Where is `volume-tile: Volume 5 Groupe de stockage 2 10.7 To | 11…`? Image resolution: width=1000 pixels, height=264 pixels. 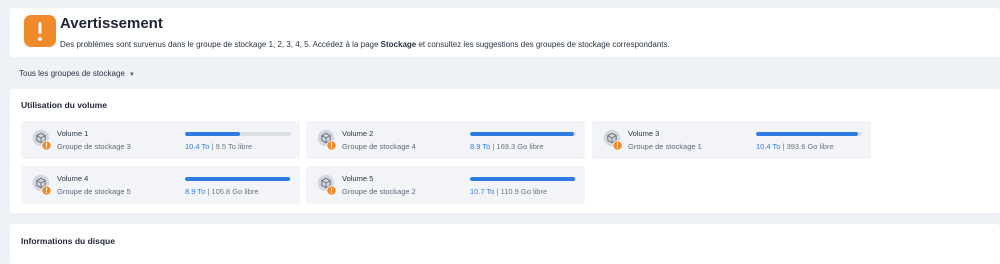 volume-tile: Volume 5 Groupe de stockage 2 10.7 To | 11… is located at coordinates (445, 185).